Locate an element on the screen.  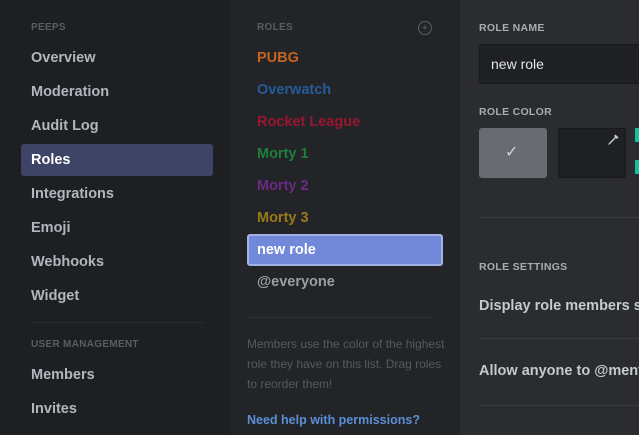
permissions-help-link: Need help with permissions? is located at coordinates (333, 420).